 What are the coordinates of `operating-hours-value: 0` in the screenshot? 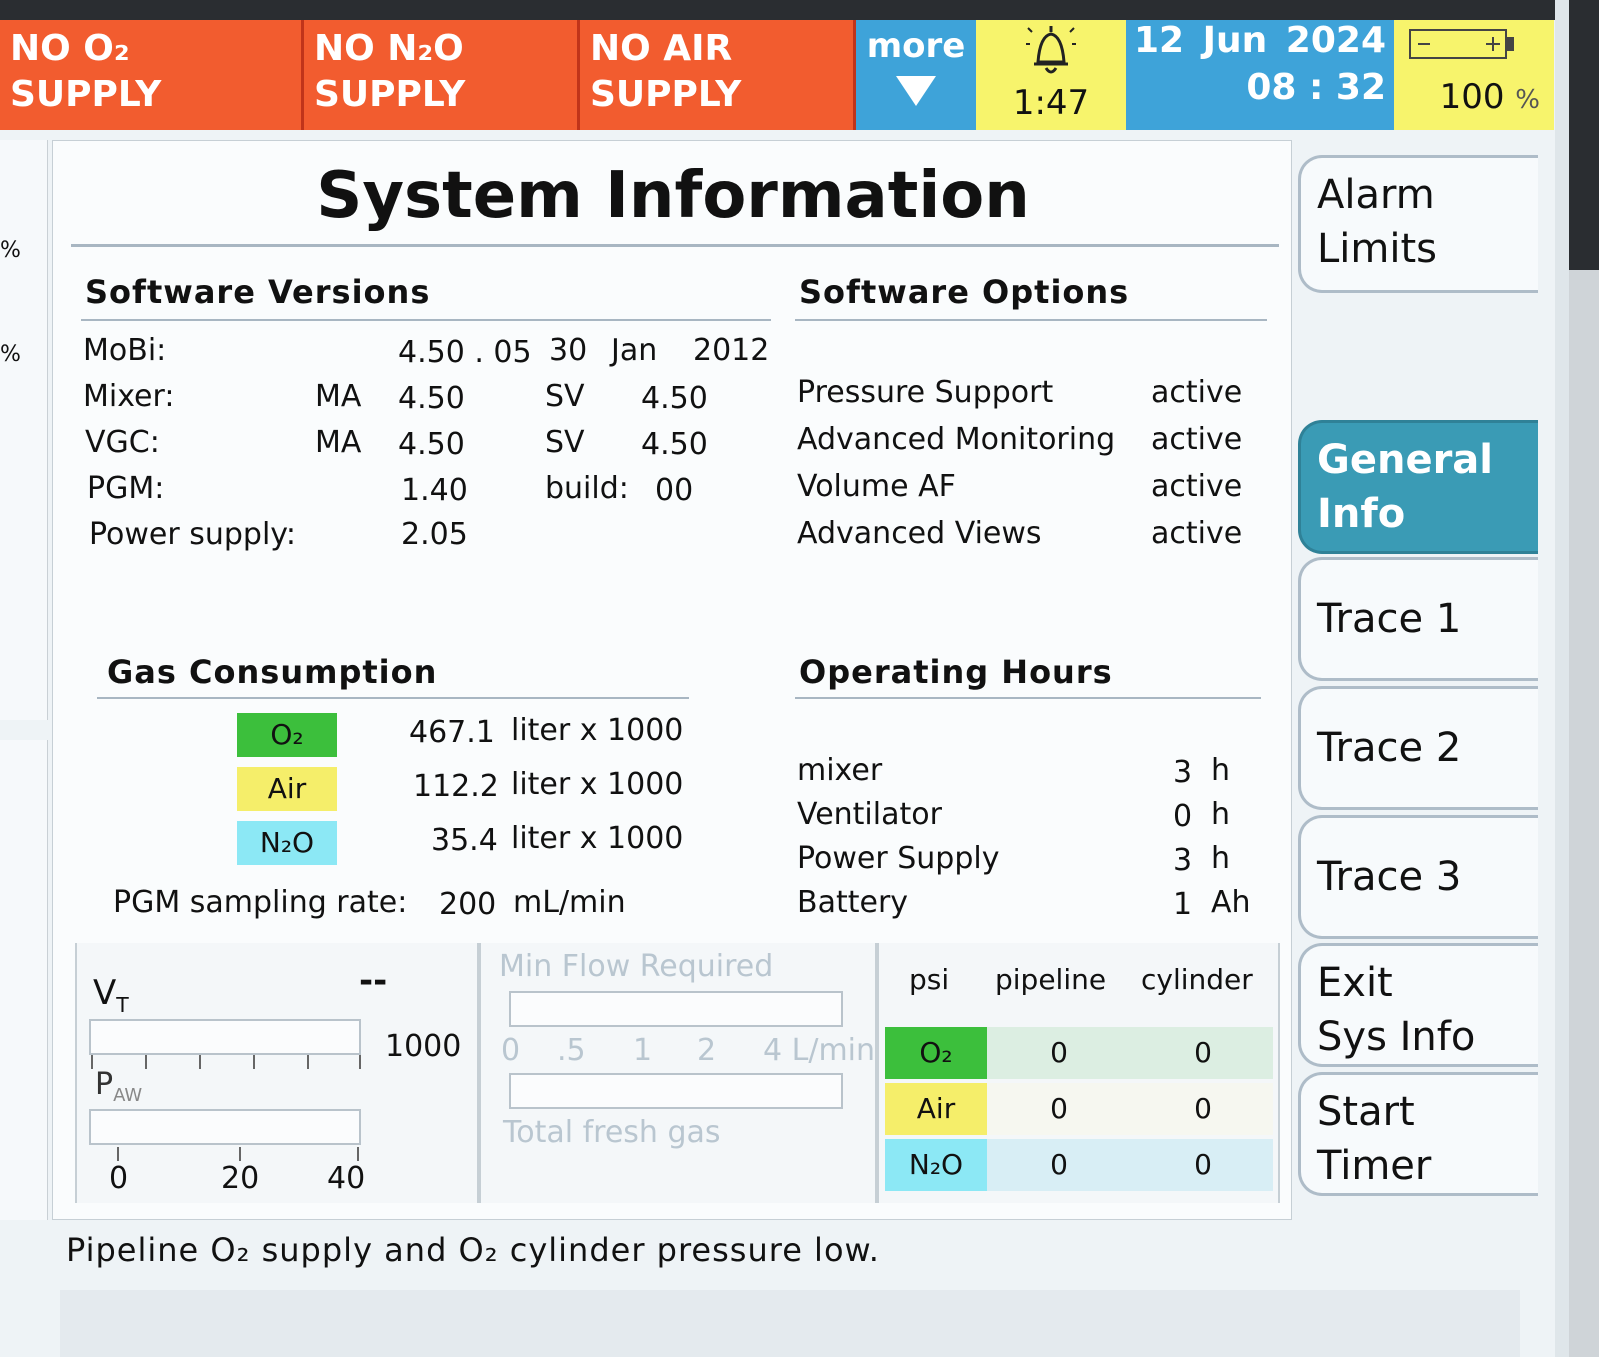 It's located at (1183, 816).